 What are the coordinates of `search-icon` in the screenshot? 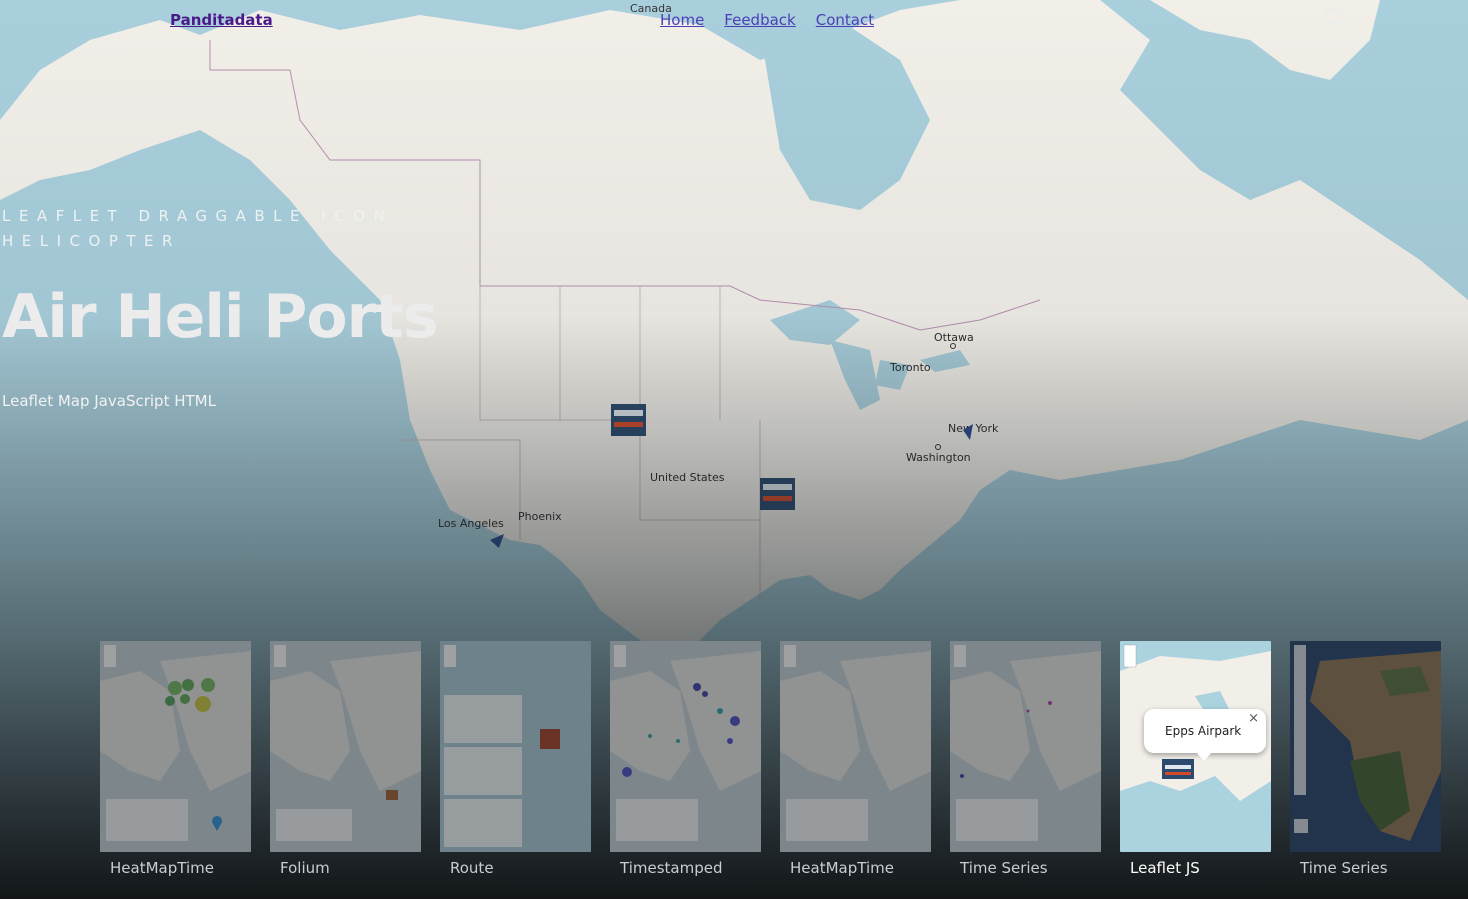 It's located at (1334, 18).